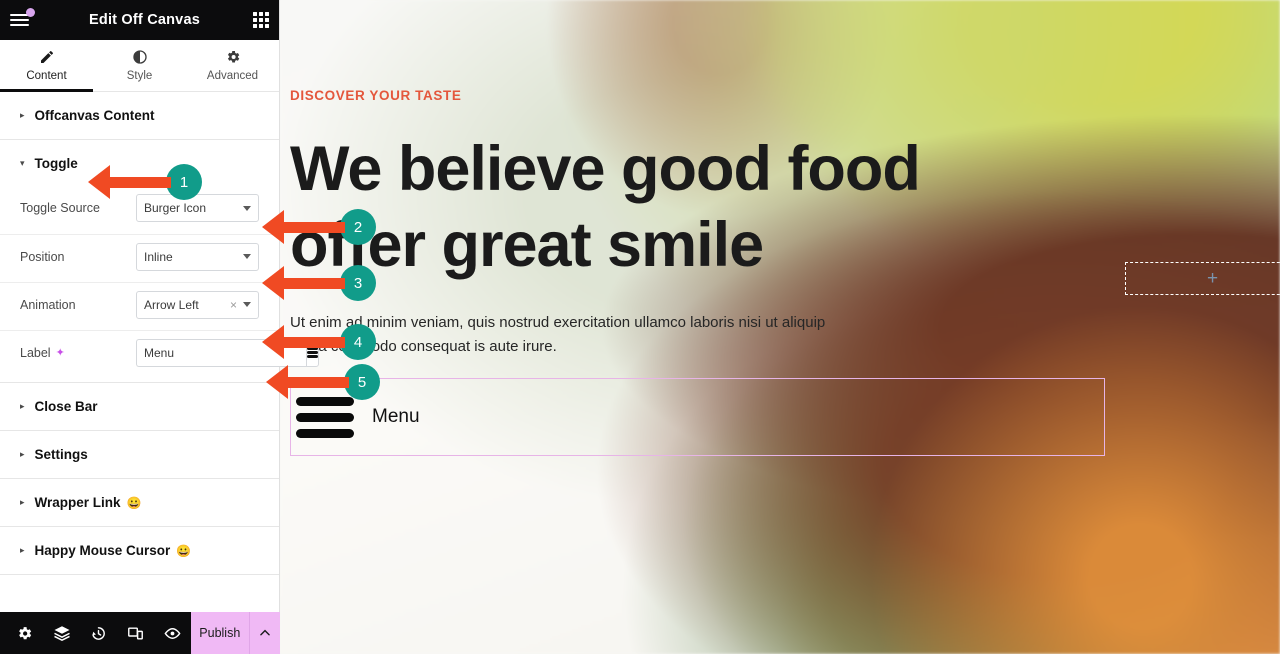 The image size is (1280, 654). Describe the element at coordinates (232, 65) in the screenshot. I see `tab-advanced: Advanced` at that location.